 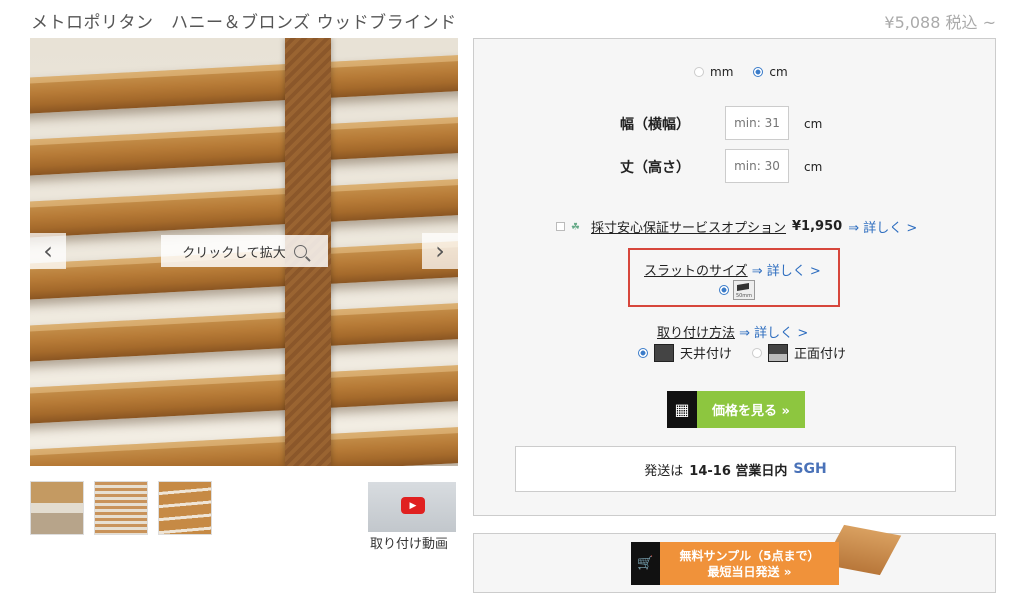 What do you see at coordinates (655, 125) in the screenshot?
I see `width-label: 幅（横幅）` at bounding box center [655, 125].